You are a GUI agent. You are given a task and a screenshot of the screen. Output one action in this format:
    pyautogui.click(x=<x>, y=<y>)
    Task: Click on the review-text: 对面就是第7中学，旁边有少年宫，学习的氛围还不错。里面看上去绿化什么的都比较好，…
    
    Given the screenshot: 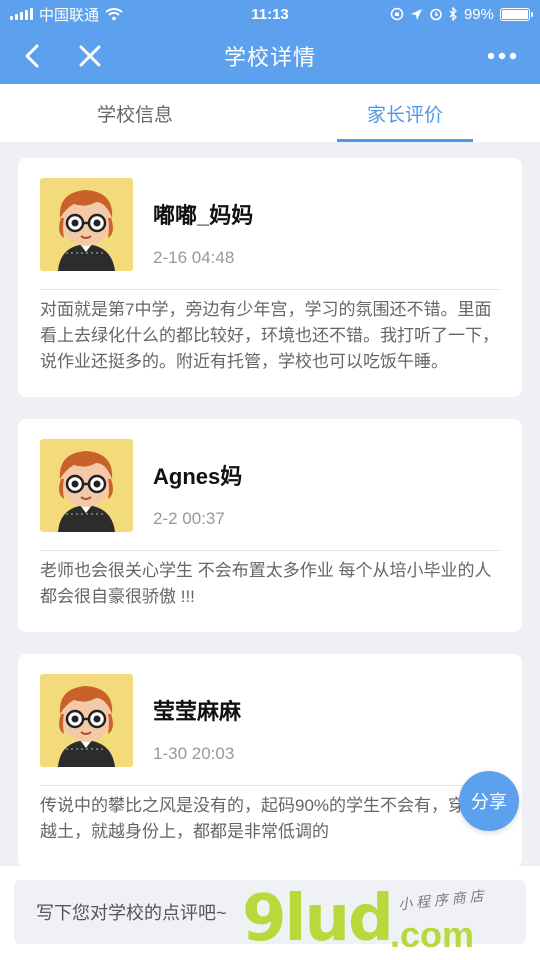 What is the action you would take?
    pyautogui.click(x=269, y=335)
    